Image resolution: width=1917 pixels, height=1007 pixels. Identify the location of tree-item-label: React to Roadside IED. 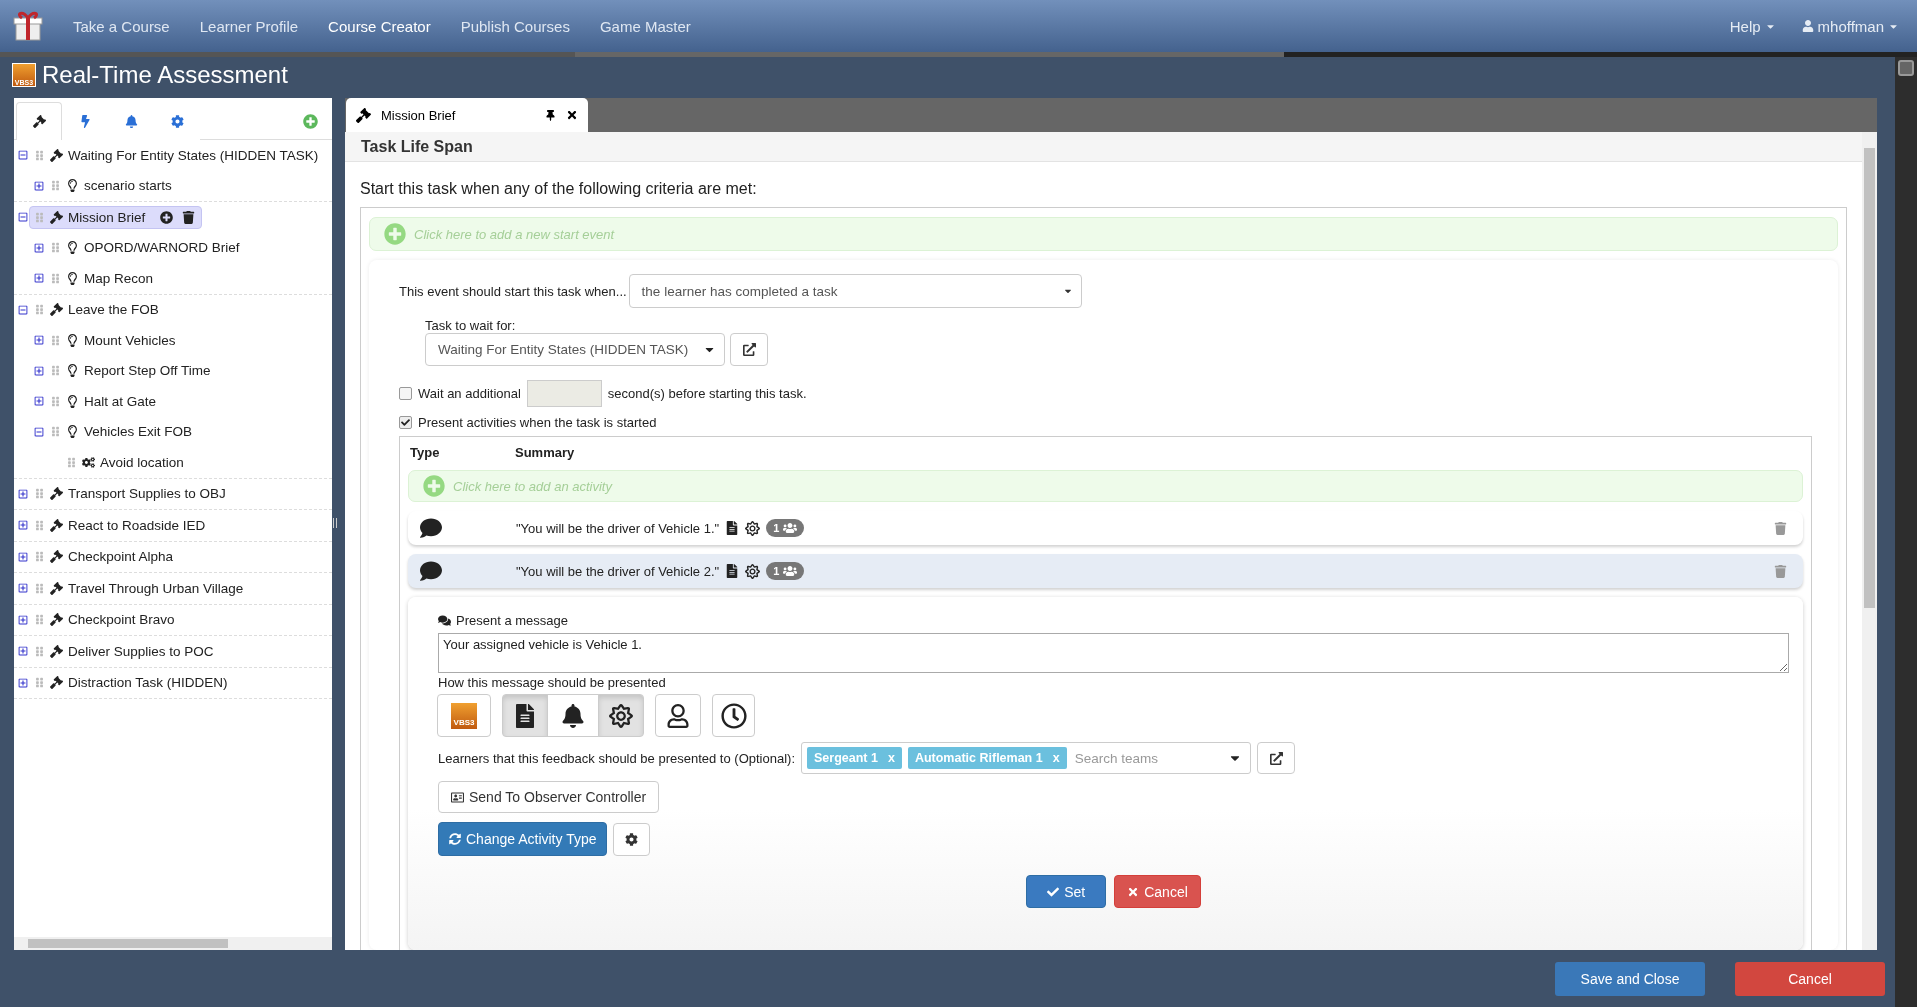
(137, 525).